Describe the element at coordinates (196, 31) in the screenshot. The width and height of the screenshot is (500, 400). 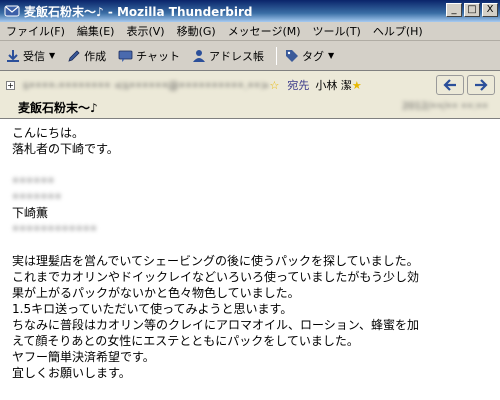
I see `menu-go: 移動(G)` at that location.